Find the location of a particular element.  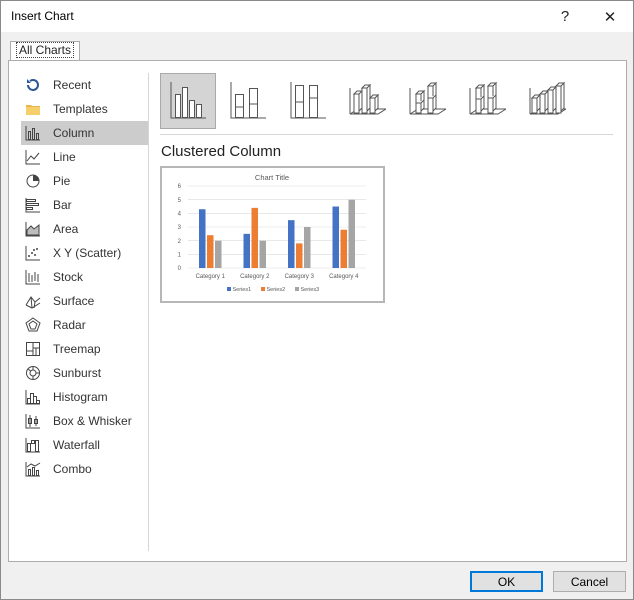

gallery-divider is located at coordinates (386, 134).